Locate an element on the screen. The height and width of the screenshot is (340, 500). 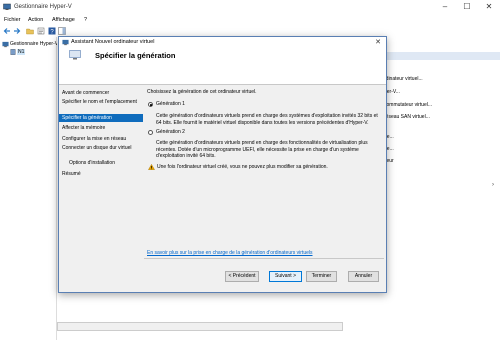
step-before-you-begin: Avant de commencer is located at coordinates (101, 93).